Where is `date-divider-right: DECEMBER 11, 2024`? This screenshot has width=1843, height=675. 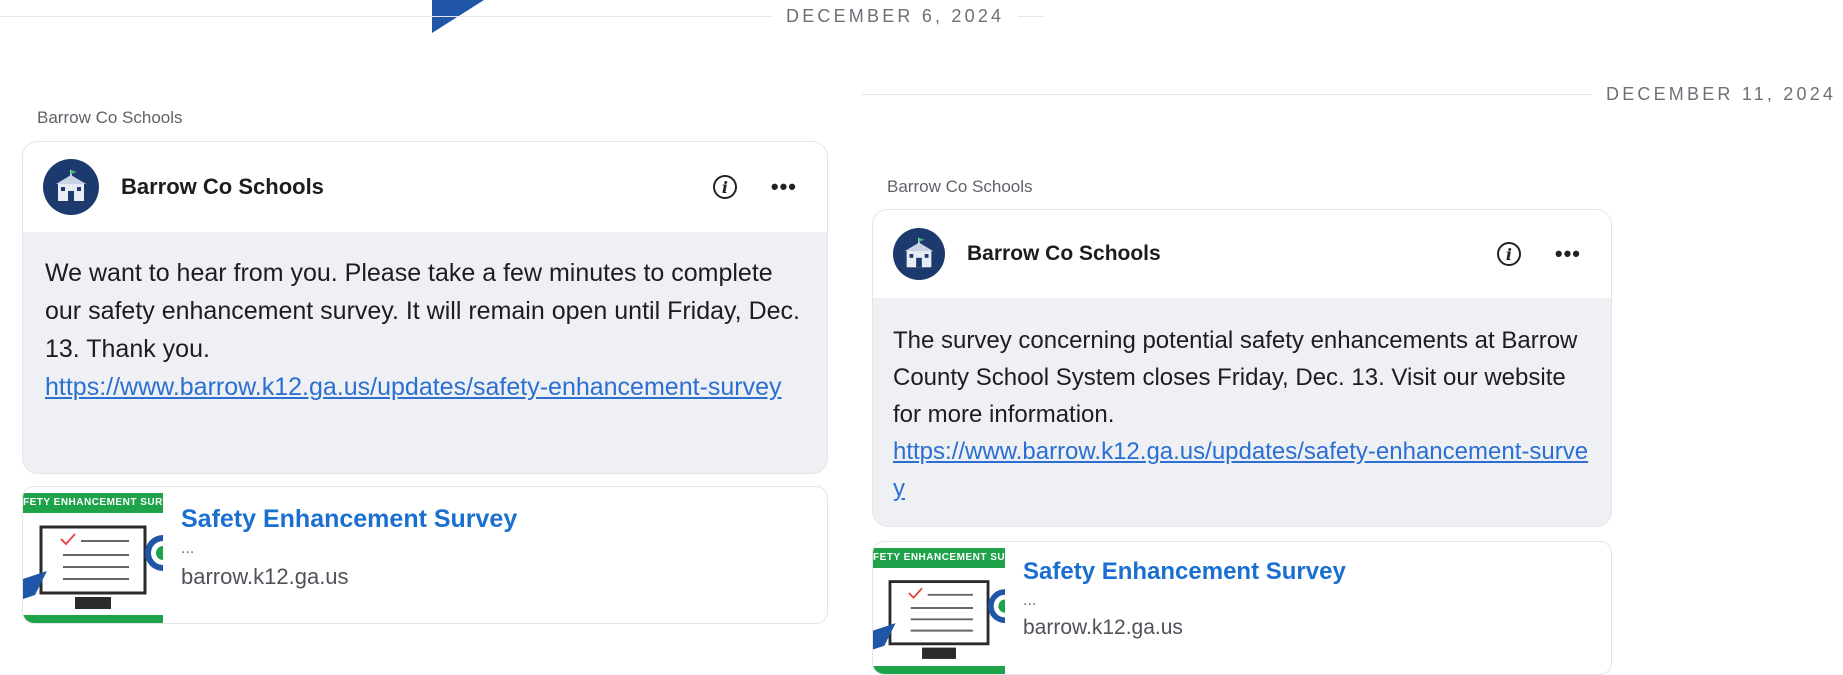
date-divider-right: DECEMBER 11, 2024 is located at coordinates (1352, 94).